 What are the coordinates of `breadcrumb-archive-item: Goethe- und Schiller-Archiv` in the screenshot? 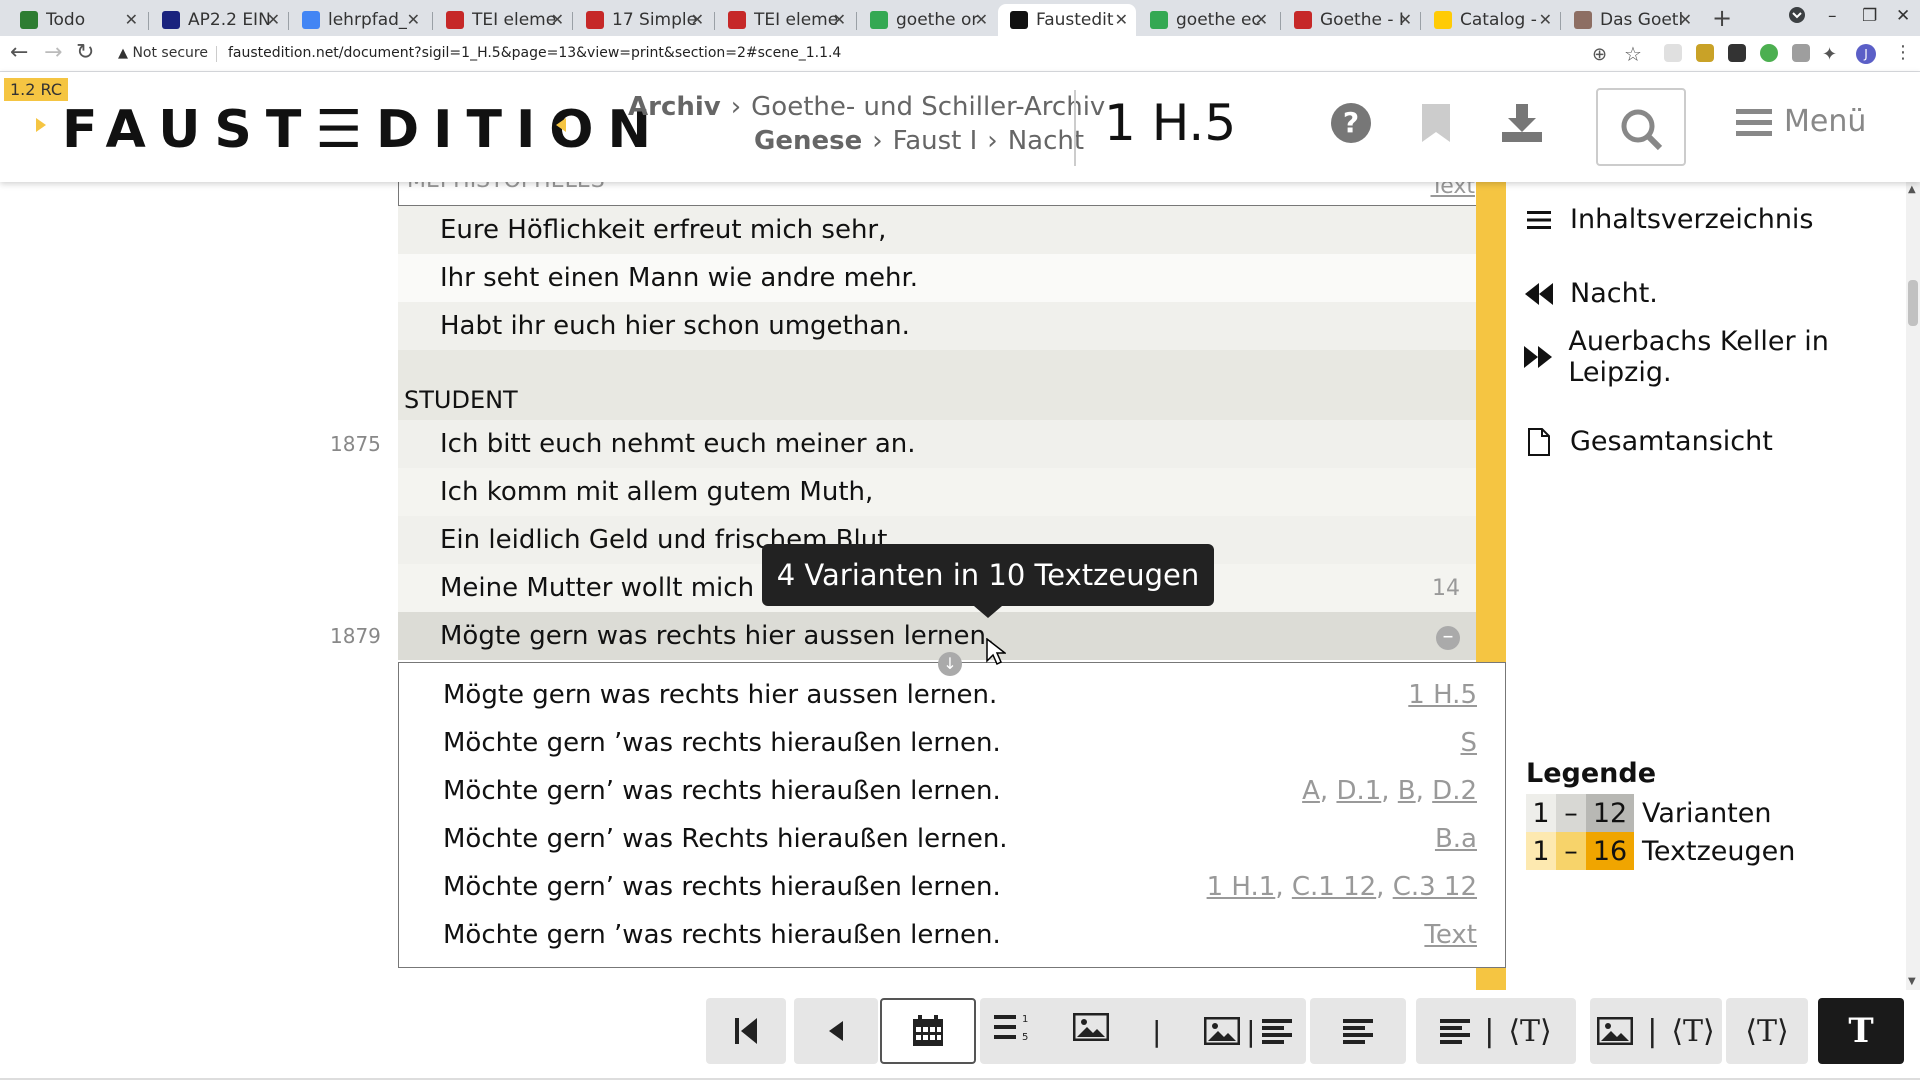 It's located at (928, 107).